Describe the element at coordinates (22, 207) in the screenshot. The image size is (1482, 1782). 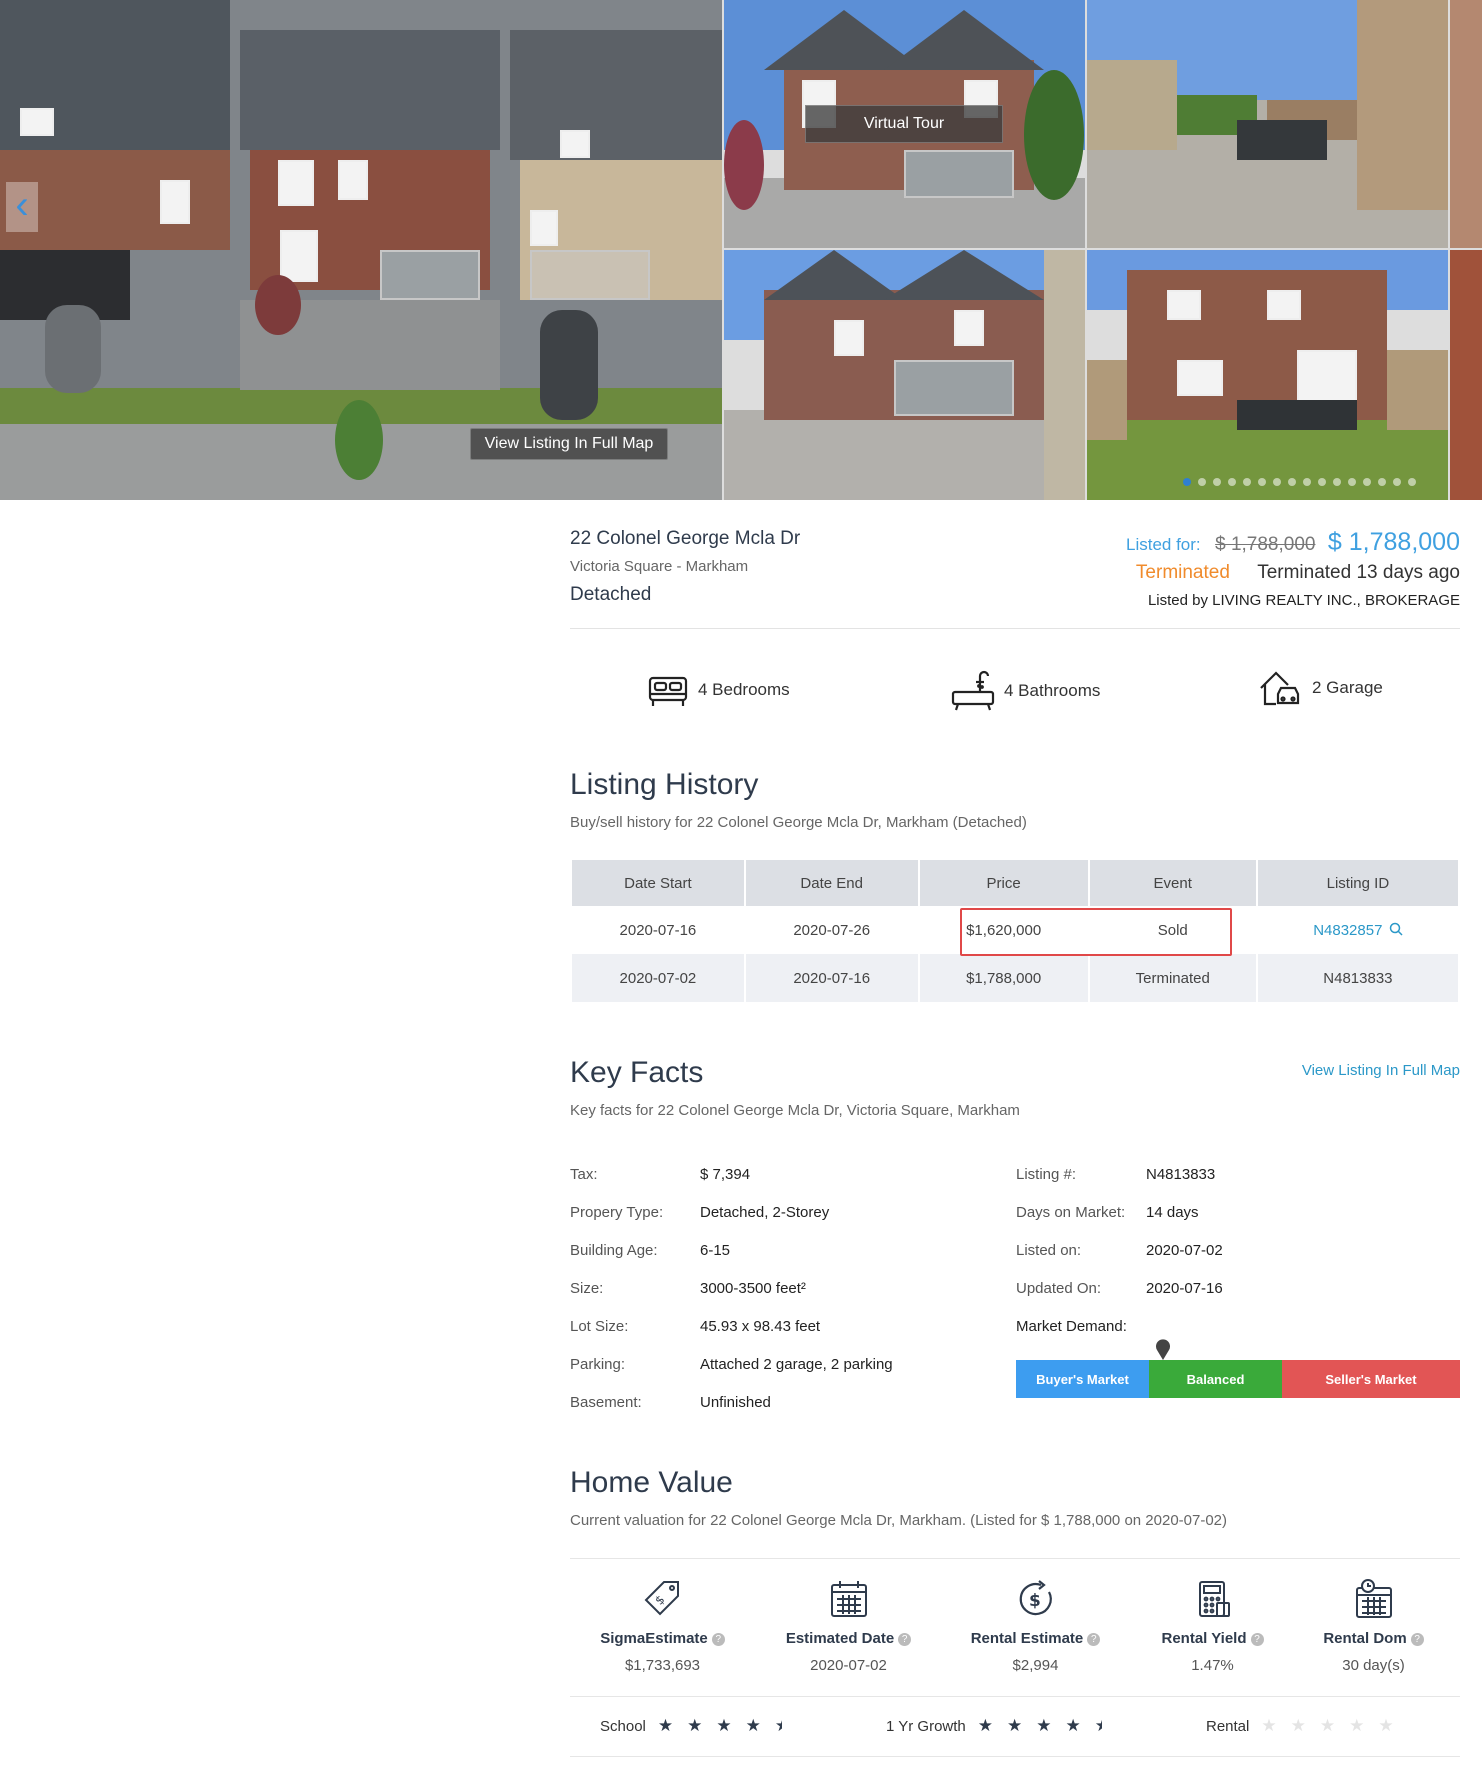
I see `chevron-left-icon: ‹` at that location.